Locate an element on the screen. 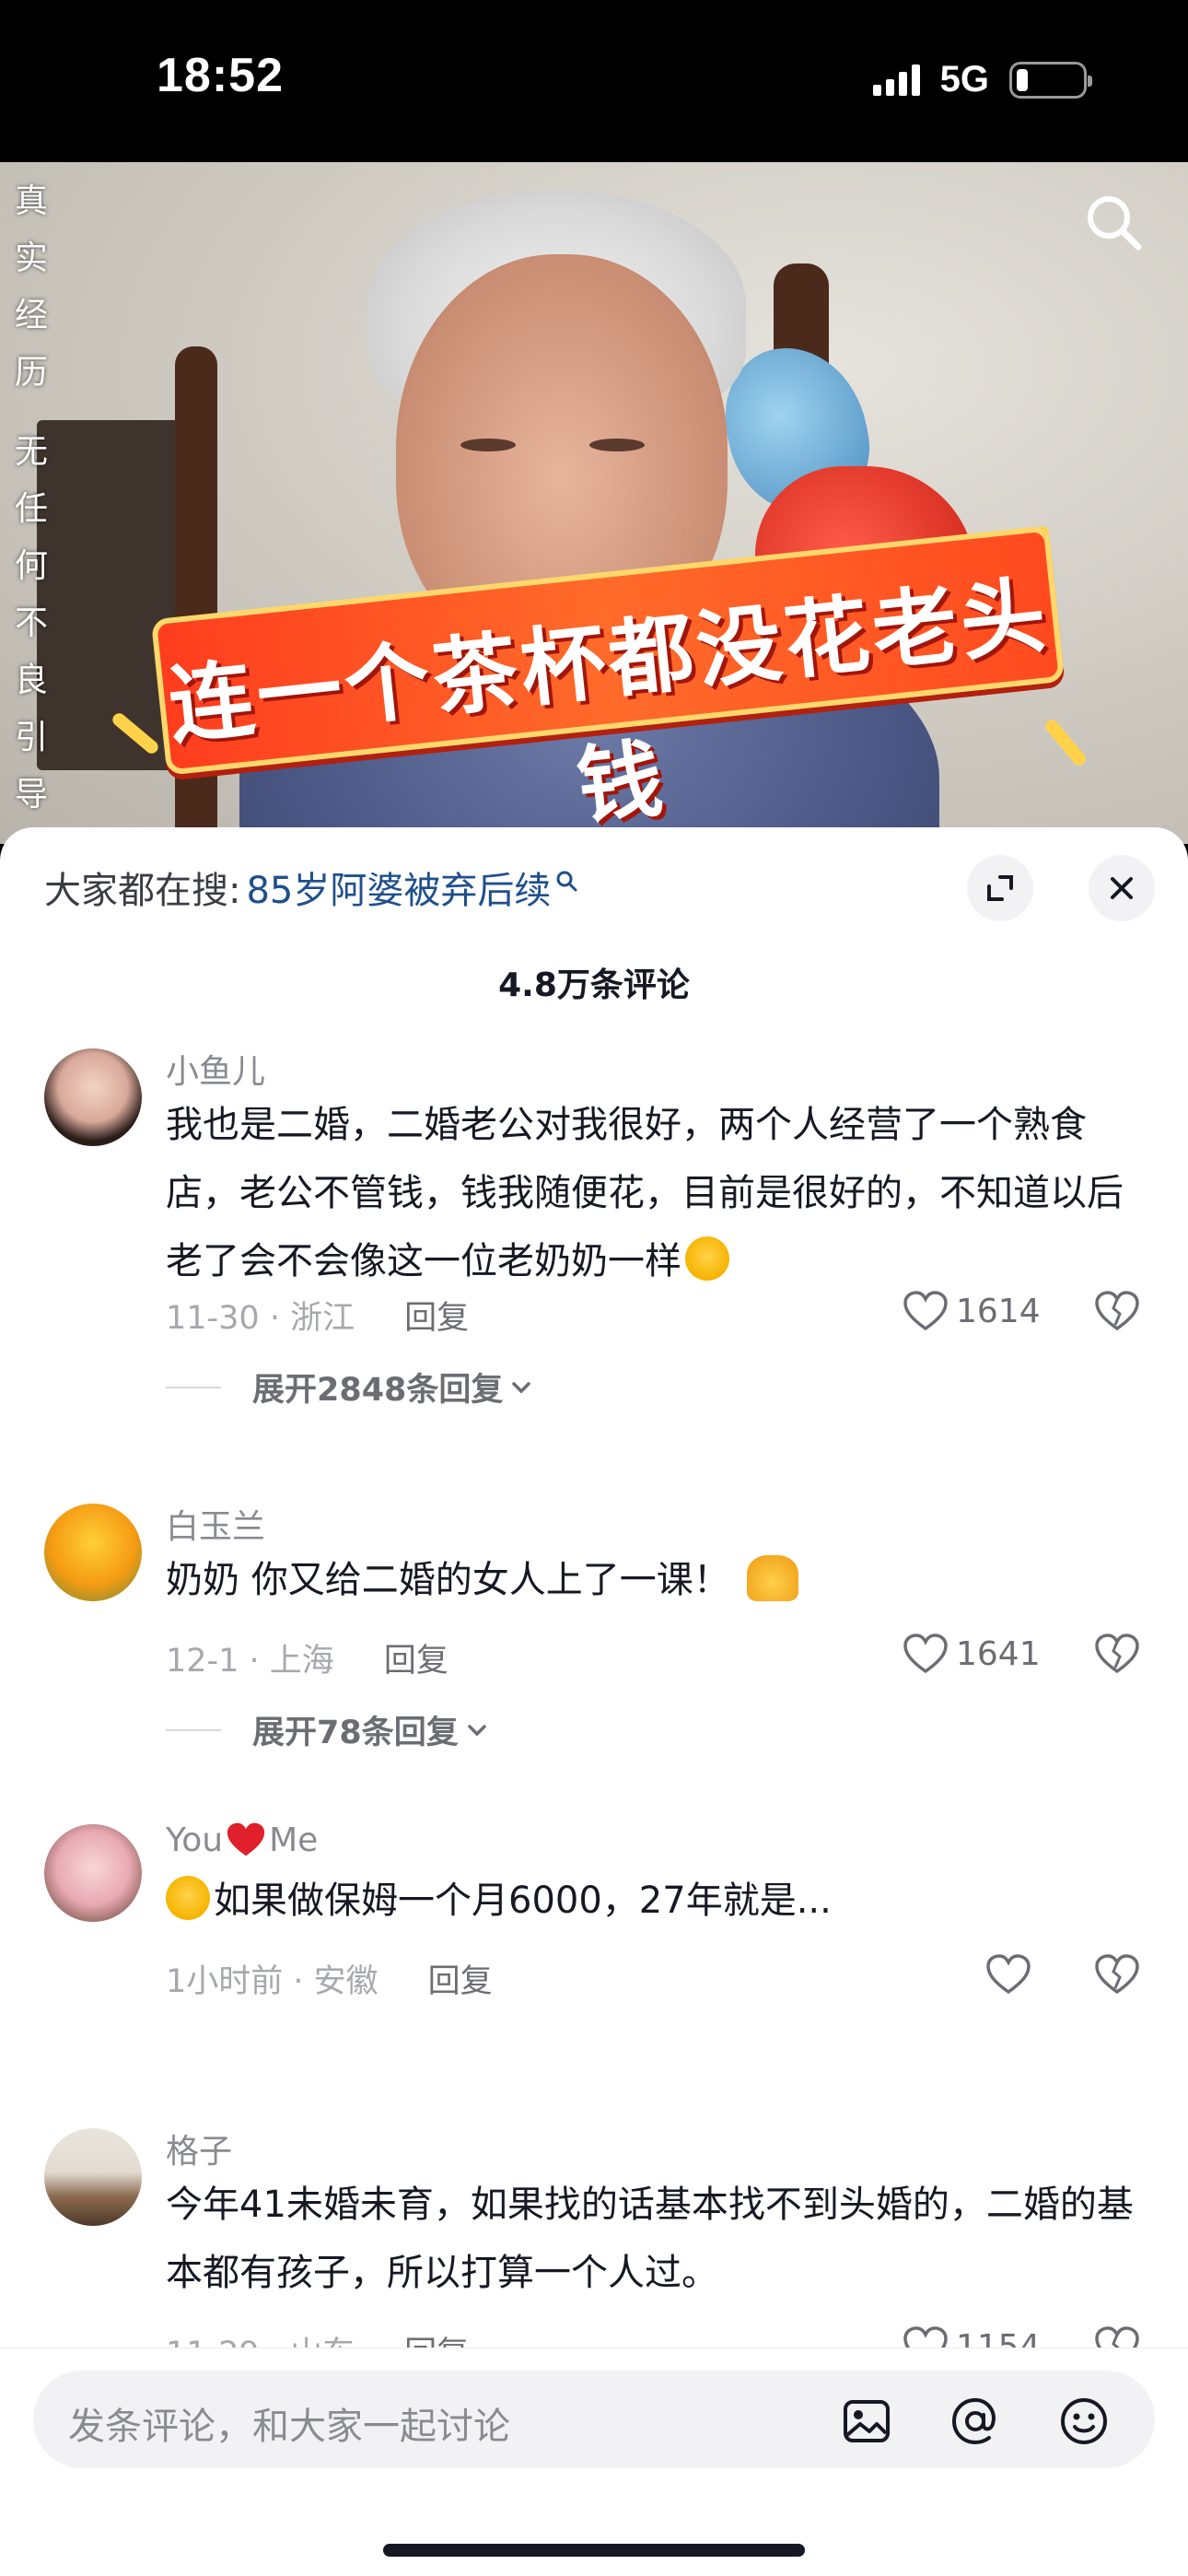  image-icon is located at coordinates (866, 2421).